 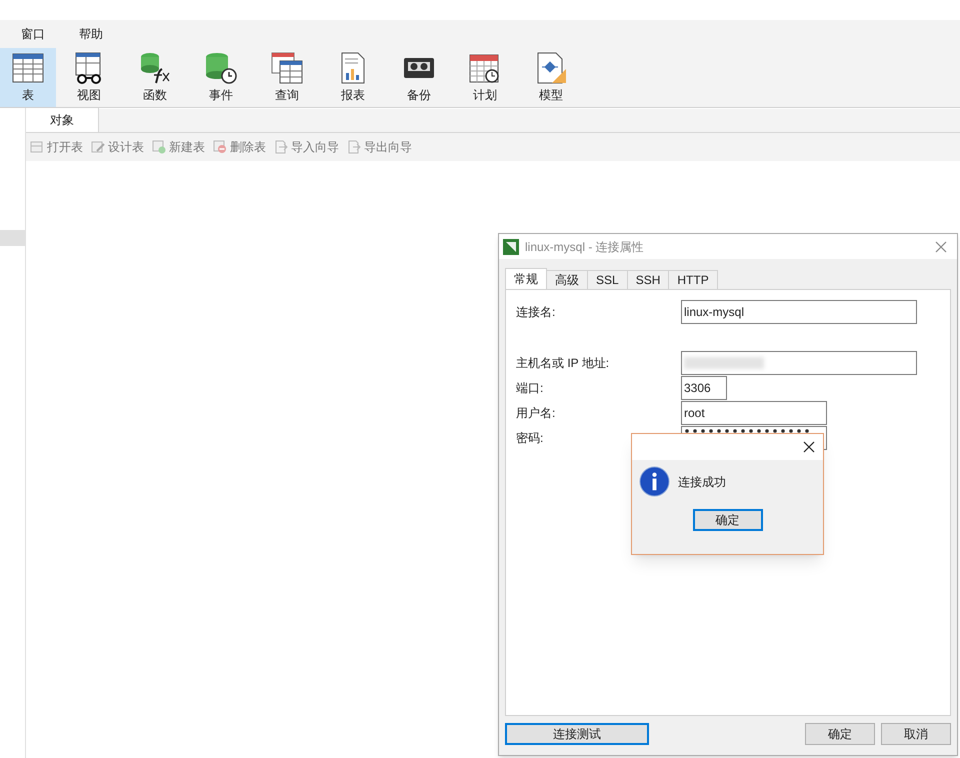 What do you see at coordinates (530, 438) in the screenshot?
I see `field-label: 密码:` at bounding box center [530, 438].